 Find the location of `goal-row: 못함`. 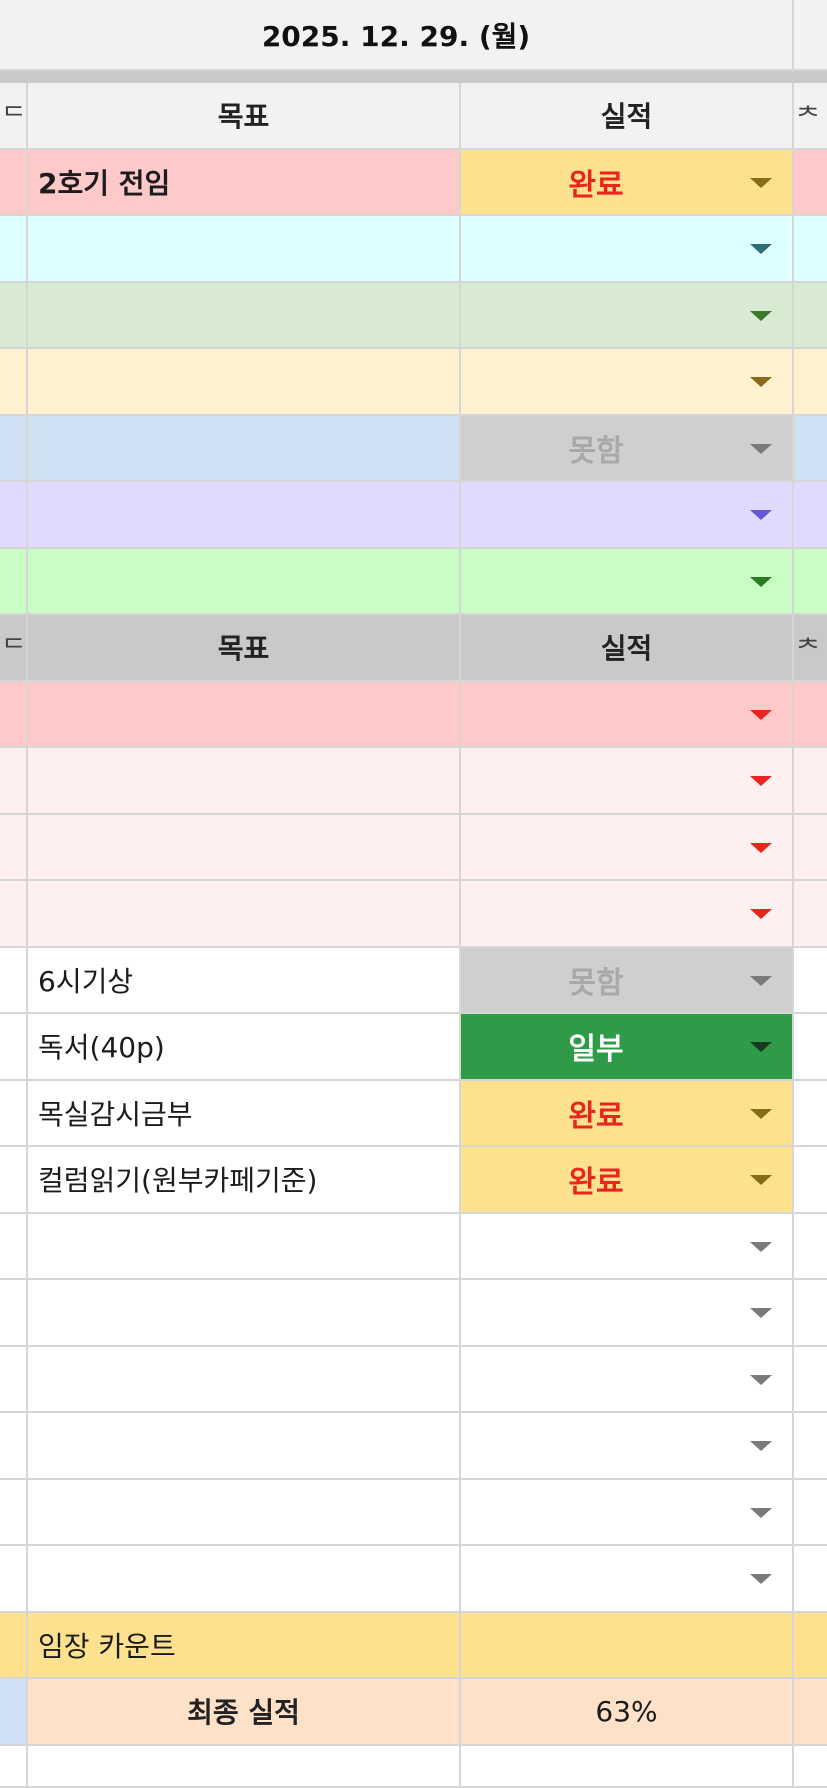

goal-row: 못함 is located at coordinates (413, 448).